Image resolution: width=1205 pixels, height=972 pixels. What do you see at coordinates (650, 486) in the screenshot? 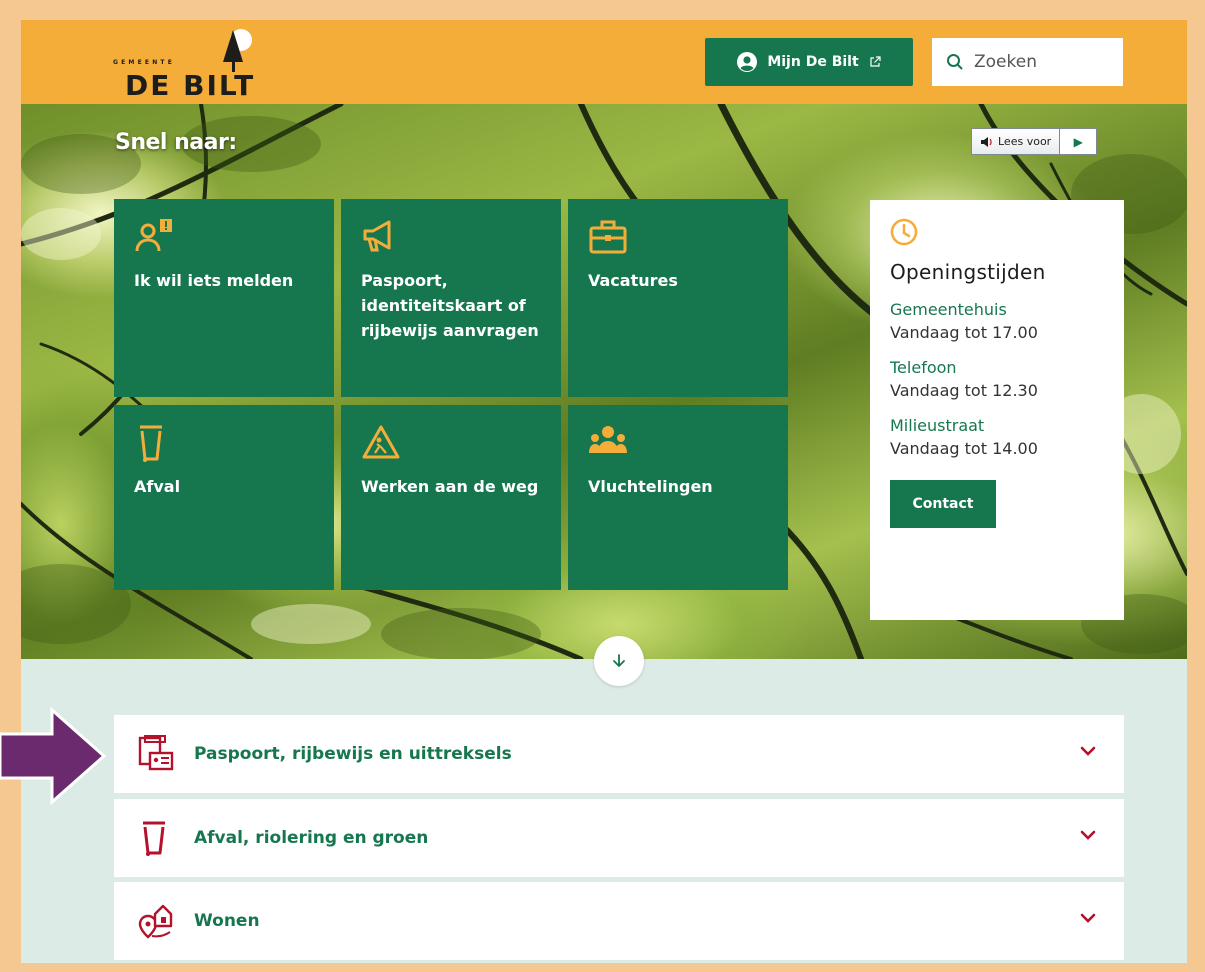
I see `tile-label: Vluchtelingen` at bounding box center [650, 486].